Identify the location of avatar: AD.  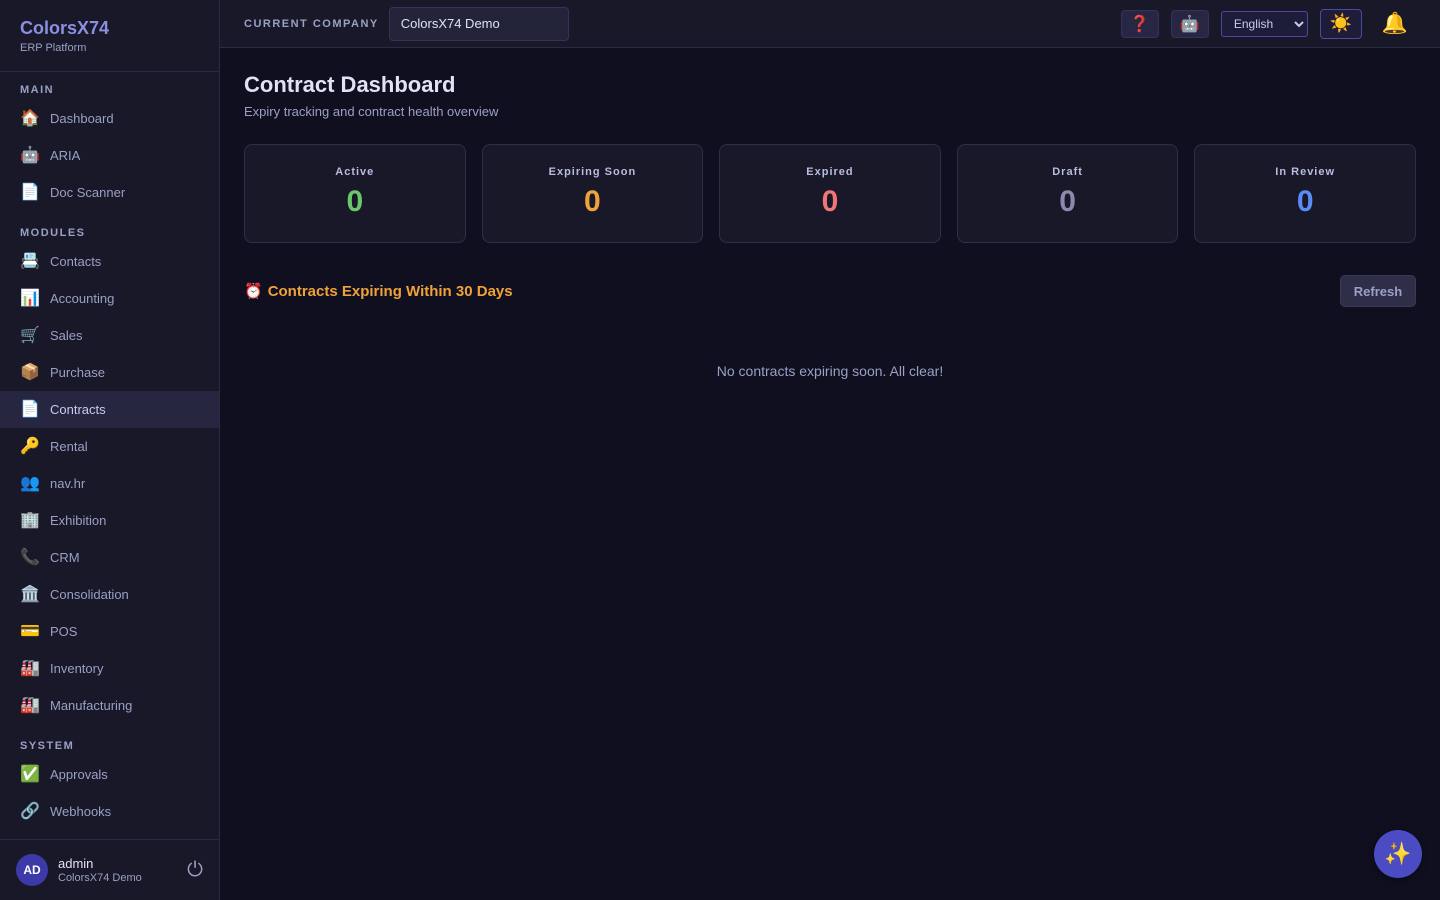
(32, 870).